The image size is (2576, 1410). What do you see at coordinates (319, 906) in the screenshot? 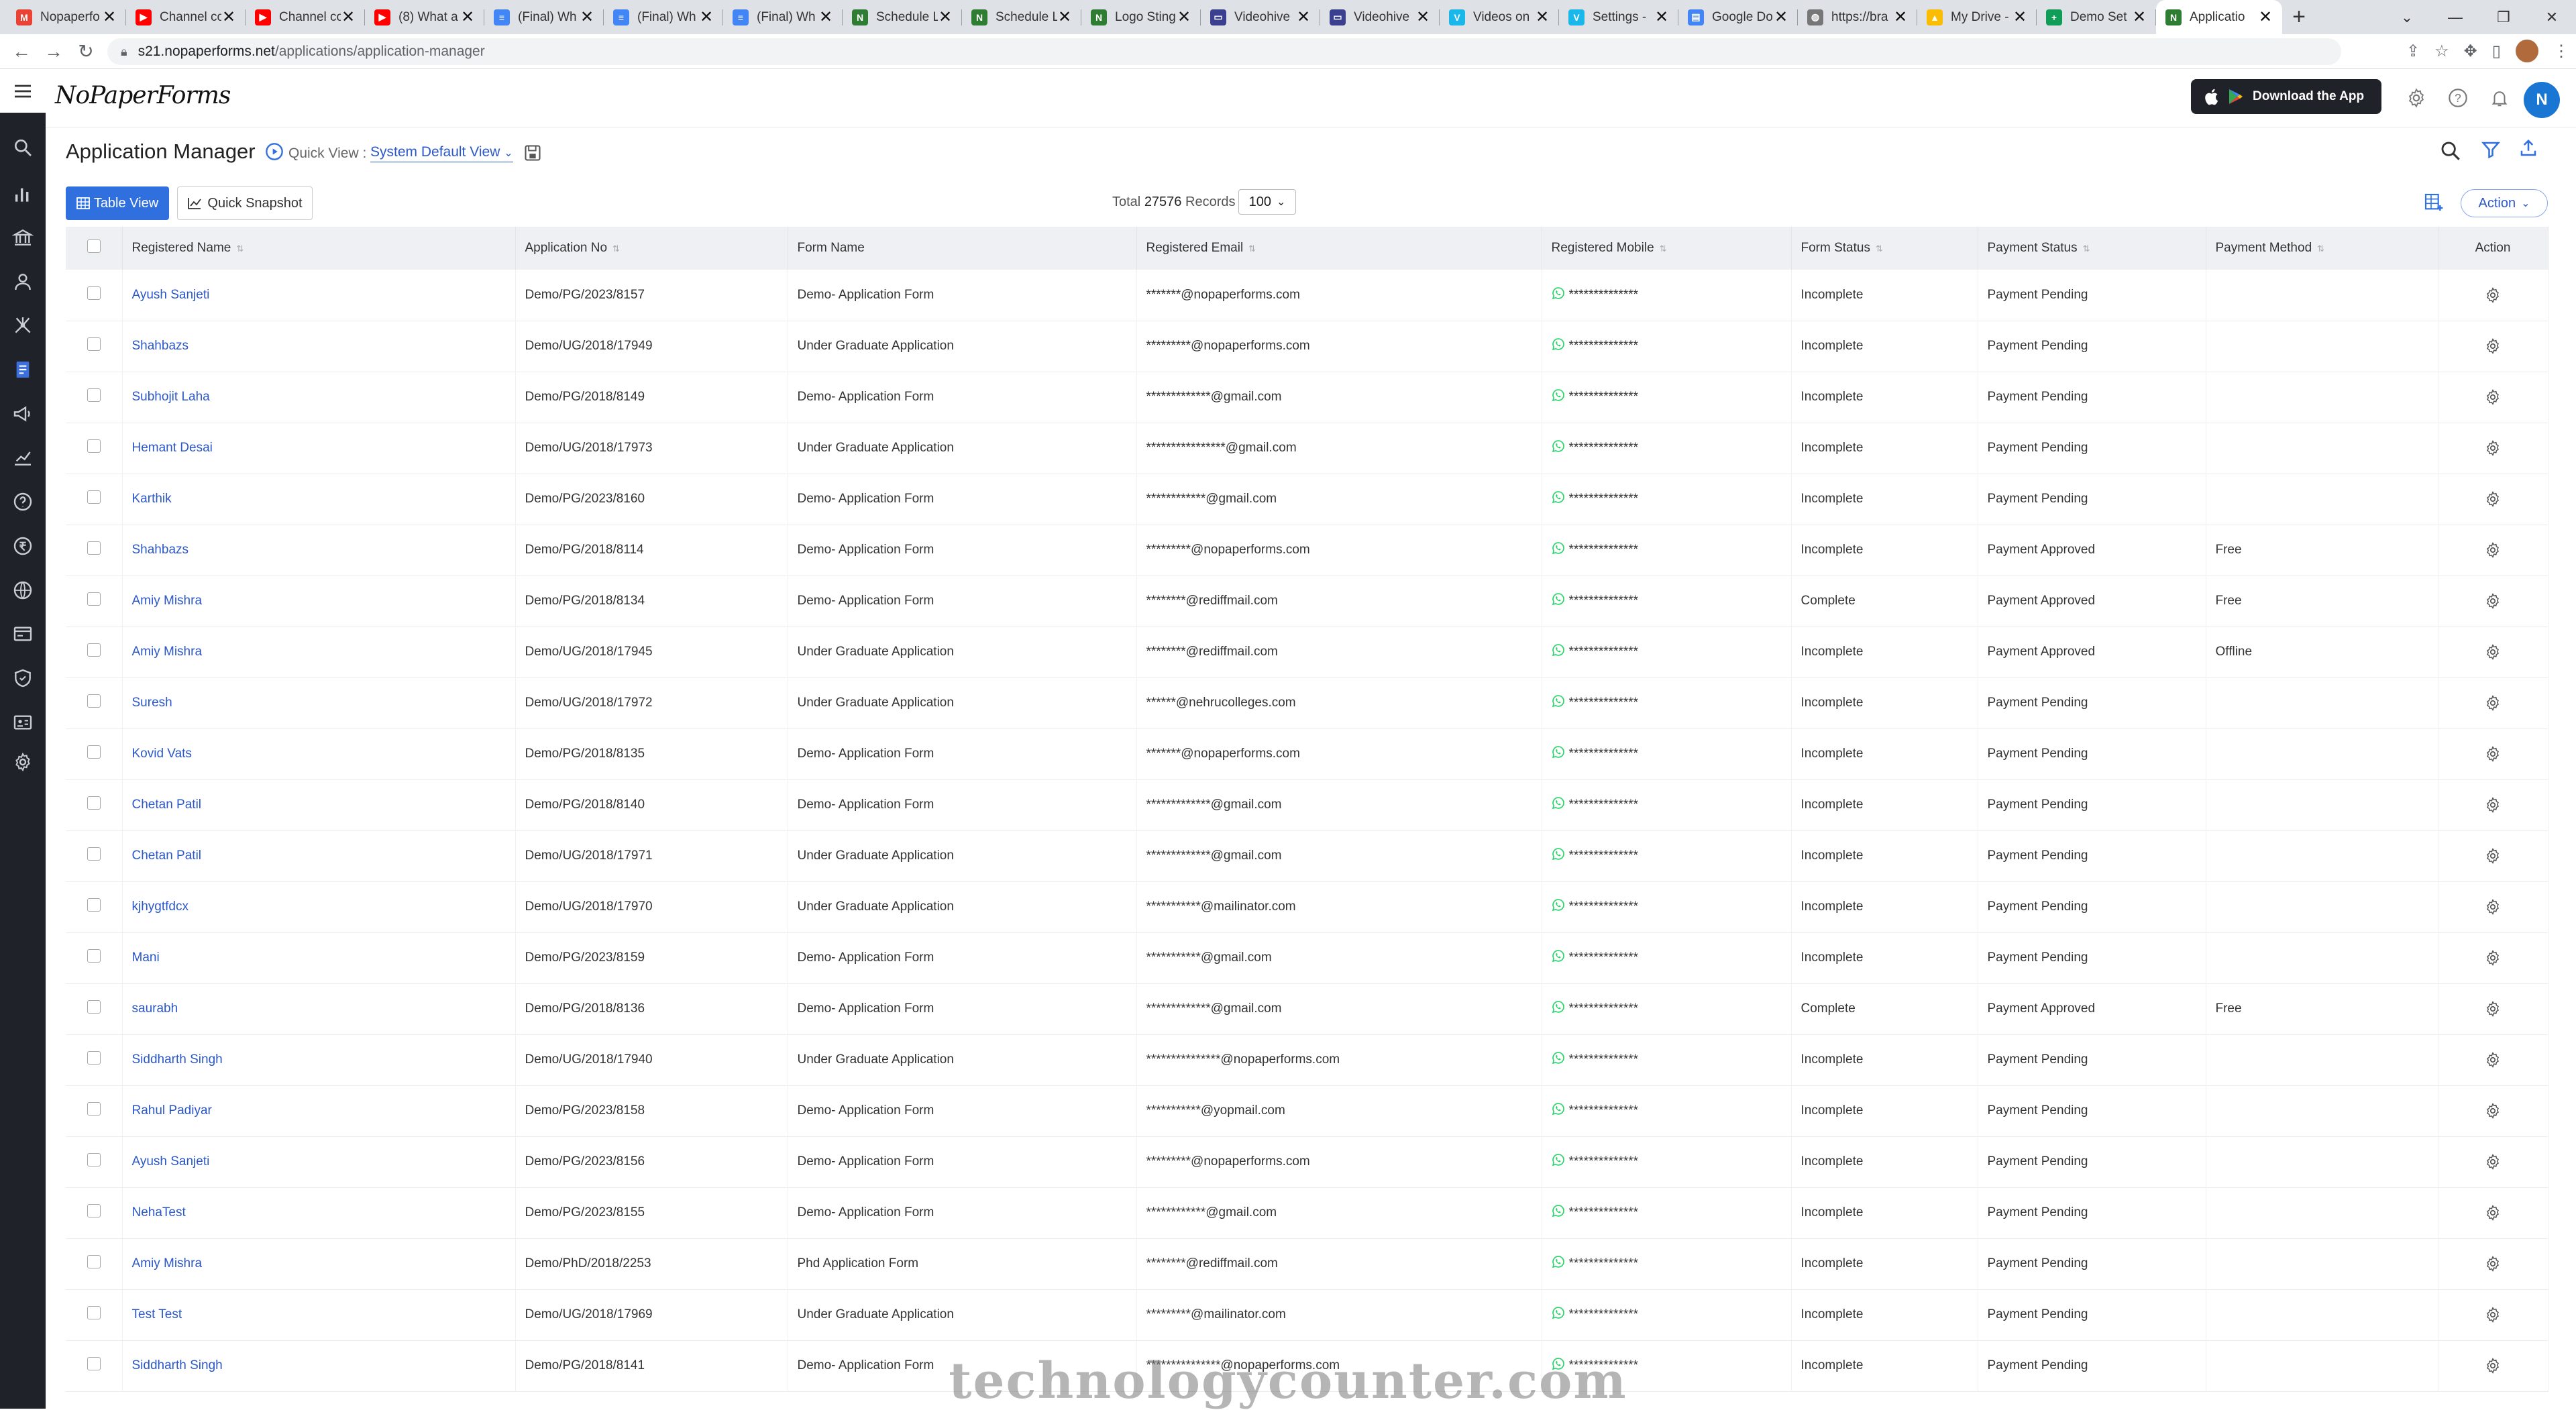
I see `registered-name-link: kjhygtfdcx` at bounding box center [319, 906].